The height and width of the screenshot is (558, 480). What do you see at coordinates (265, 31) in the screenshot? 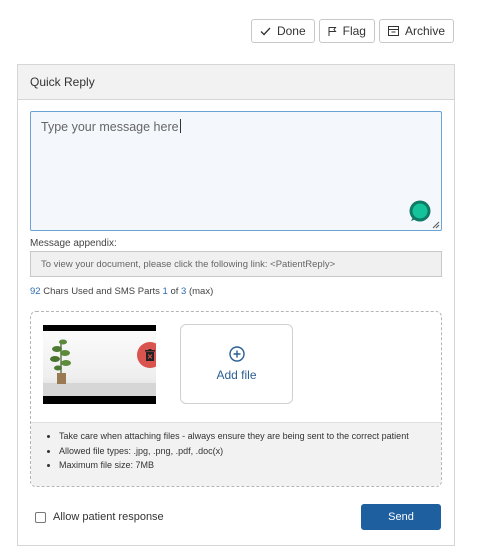
I see `check-icon` at bounding box center [265, 31].